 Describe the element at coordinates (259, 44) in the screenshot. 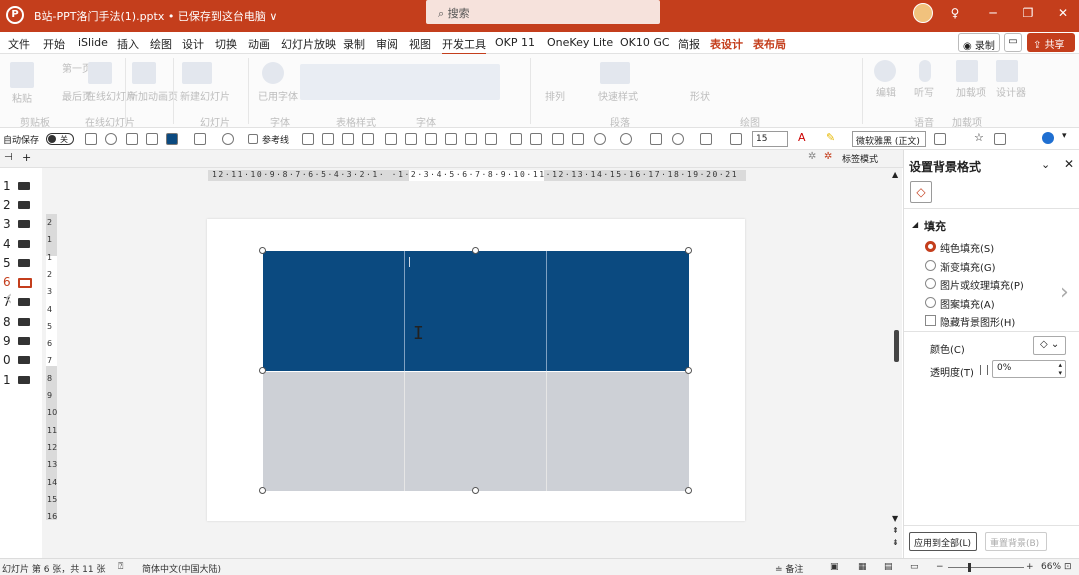

I see `tab-animations: 动画` at that location.